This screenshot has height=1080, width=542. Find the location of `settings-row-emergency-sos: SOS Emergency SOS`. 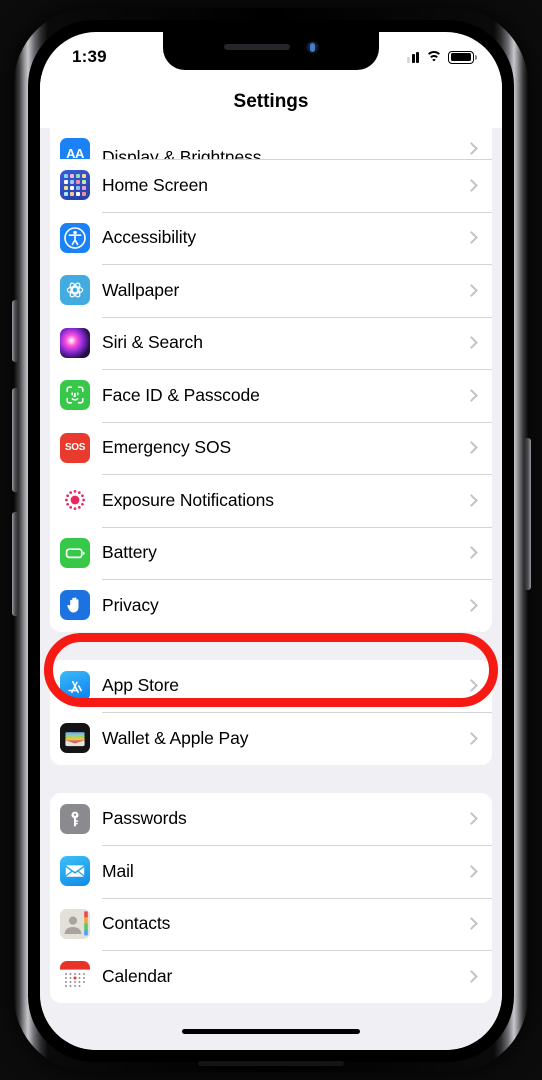

settings-row-emergency-sos: SOS Emergency SOS is located at coordinates (271, 447).